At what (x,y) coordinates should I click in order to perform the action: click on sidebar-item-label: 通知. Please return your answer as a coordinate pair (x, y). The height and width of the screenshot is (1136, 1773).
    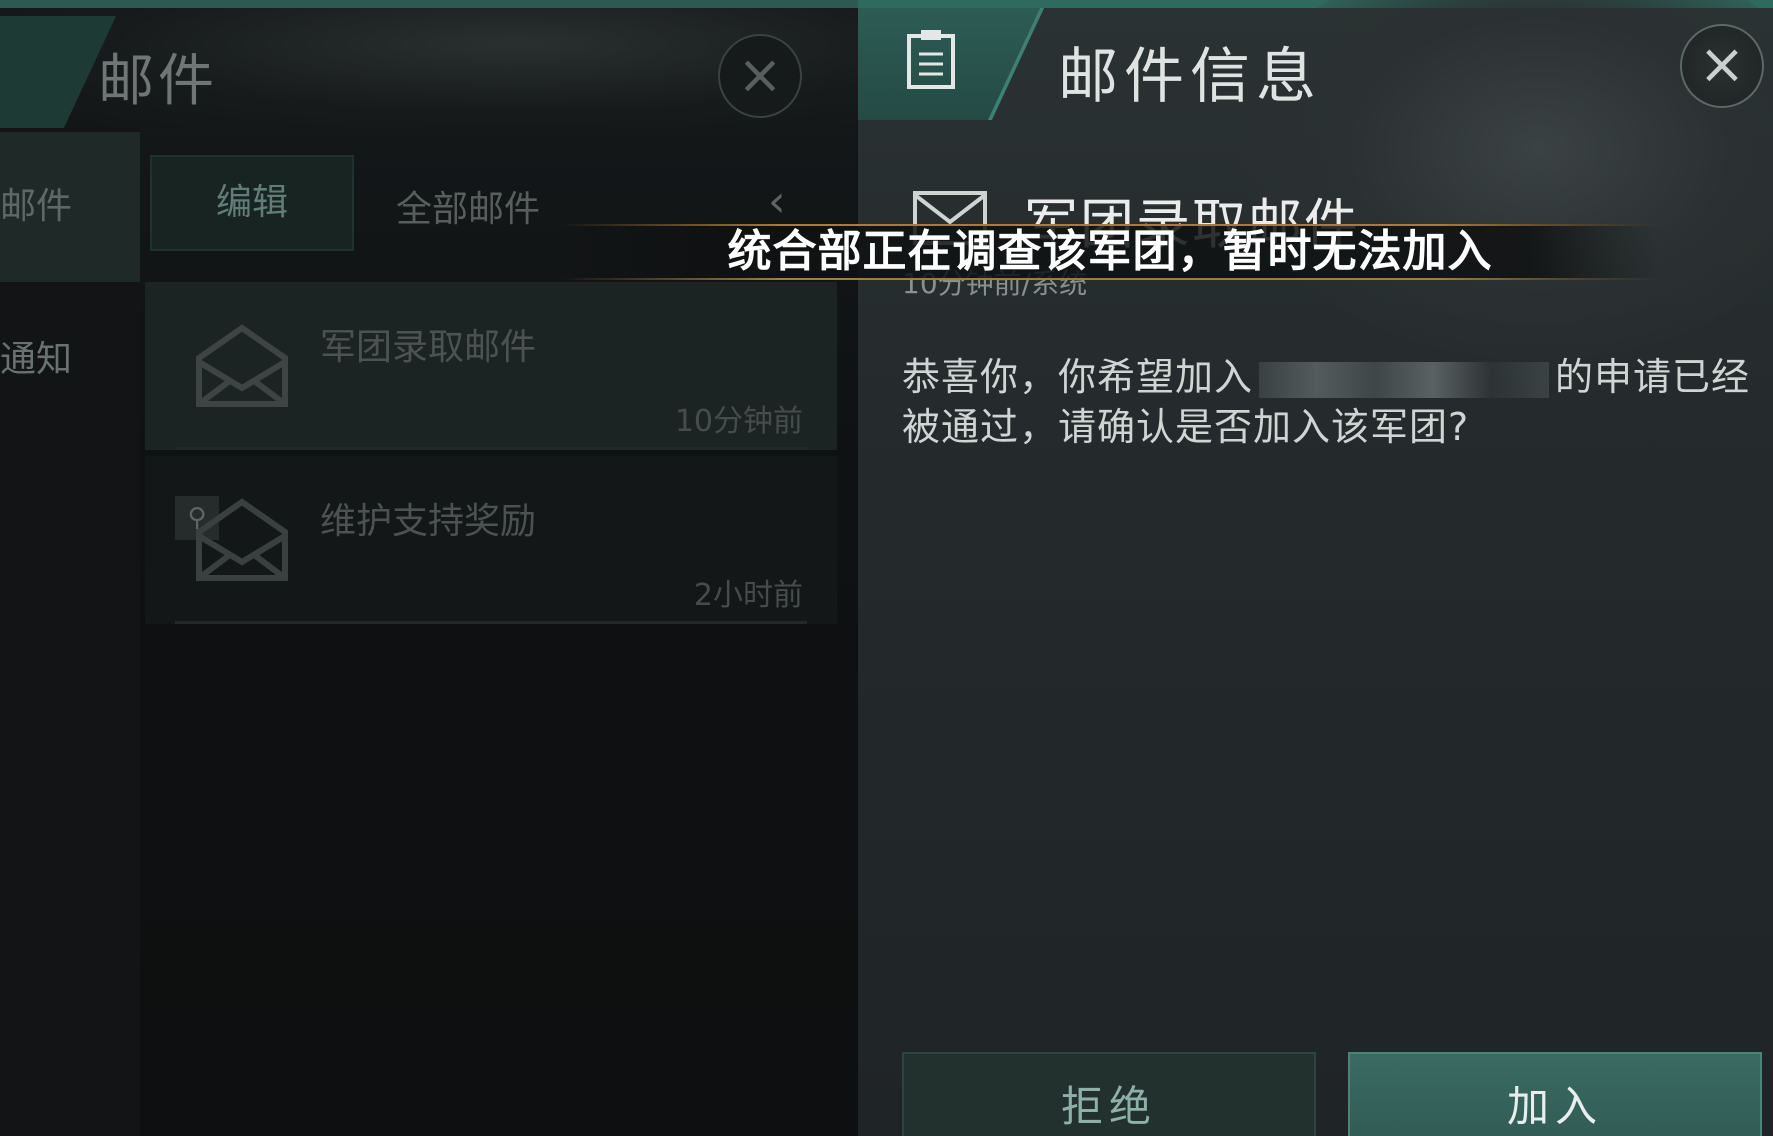
    Looking at the image, I should click on (36, 359).